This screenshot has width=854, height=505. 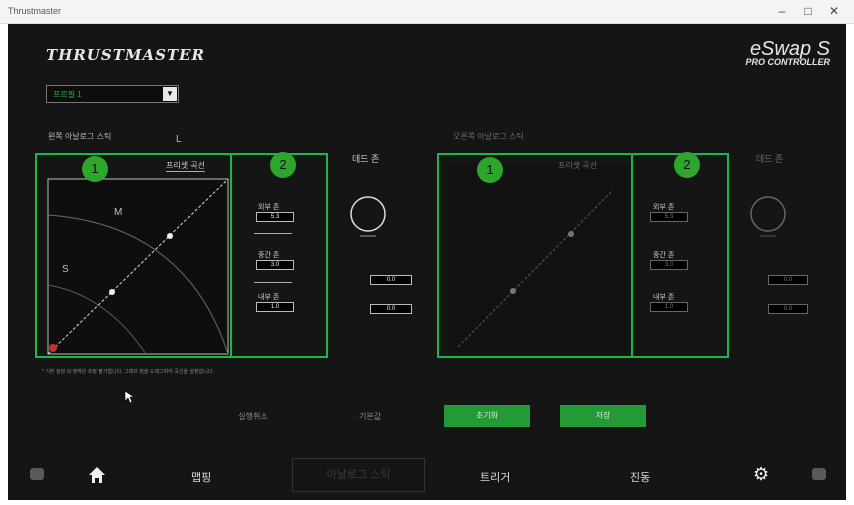 I want to click on left-zone-outer-value: 5.3, so click(x=275, y=217).